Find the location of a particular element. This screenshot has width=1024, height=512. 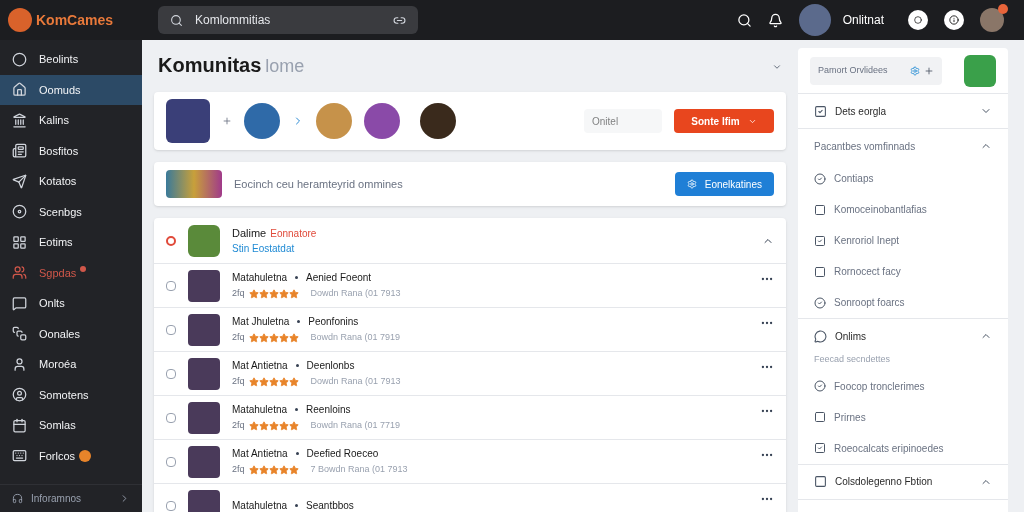

info-icon is located at coordinates (954, 20).